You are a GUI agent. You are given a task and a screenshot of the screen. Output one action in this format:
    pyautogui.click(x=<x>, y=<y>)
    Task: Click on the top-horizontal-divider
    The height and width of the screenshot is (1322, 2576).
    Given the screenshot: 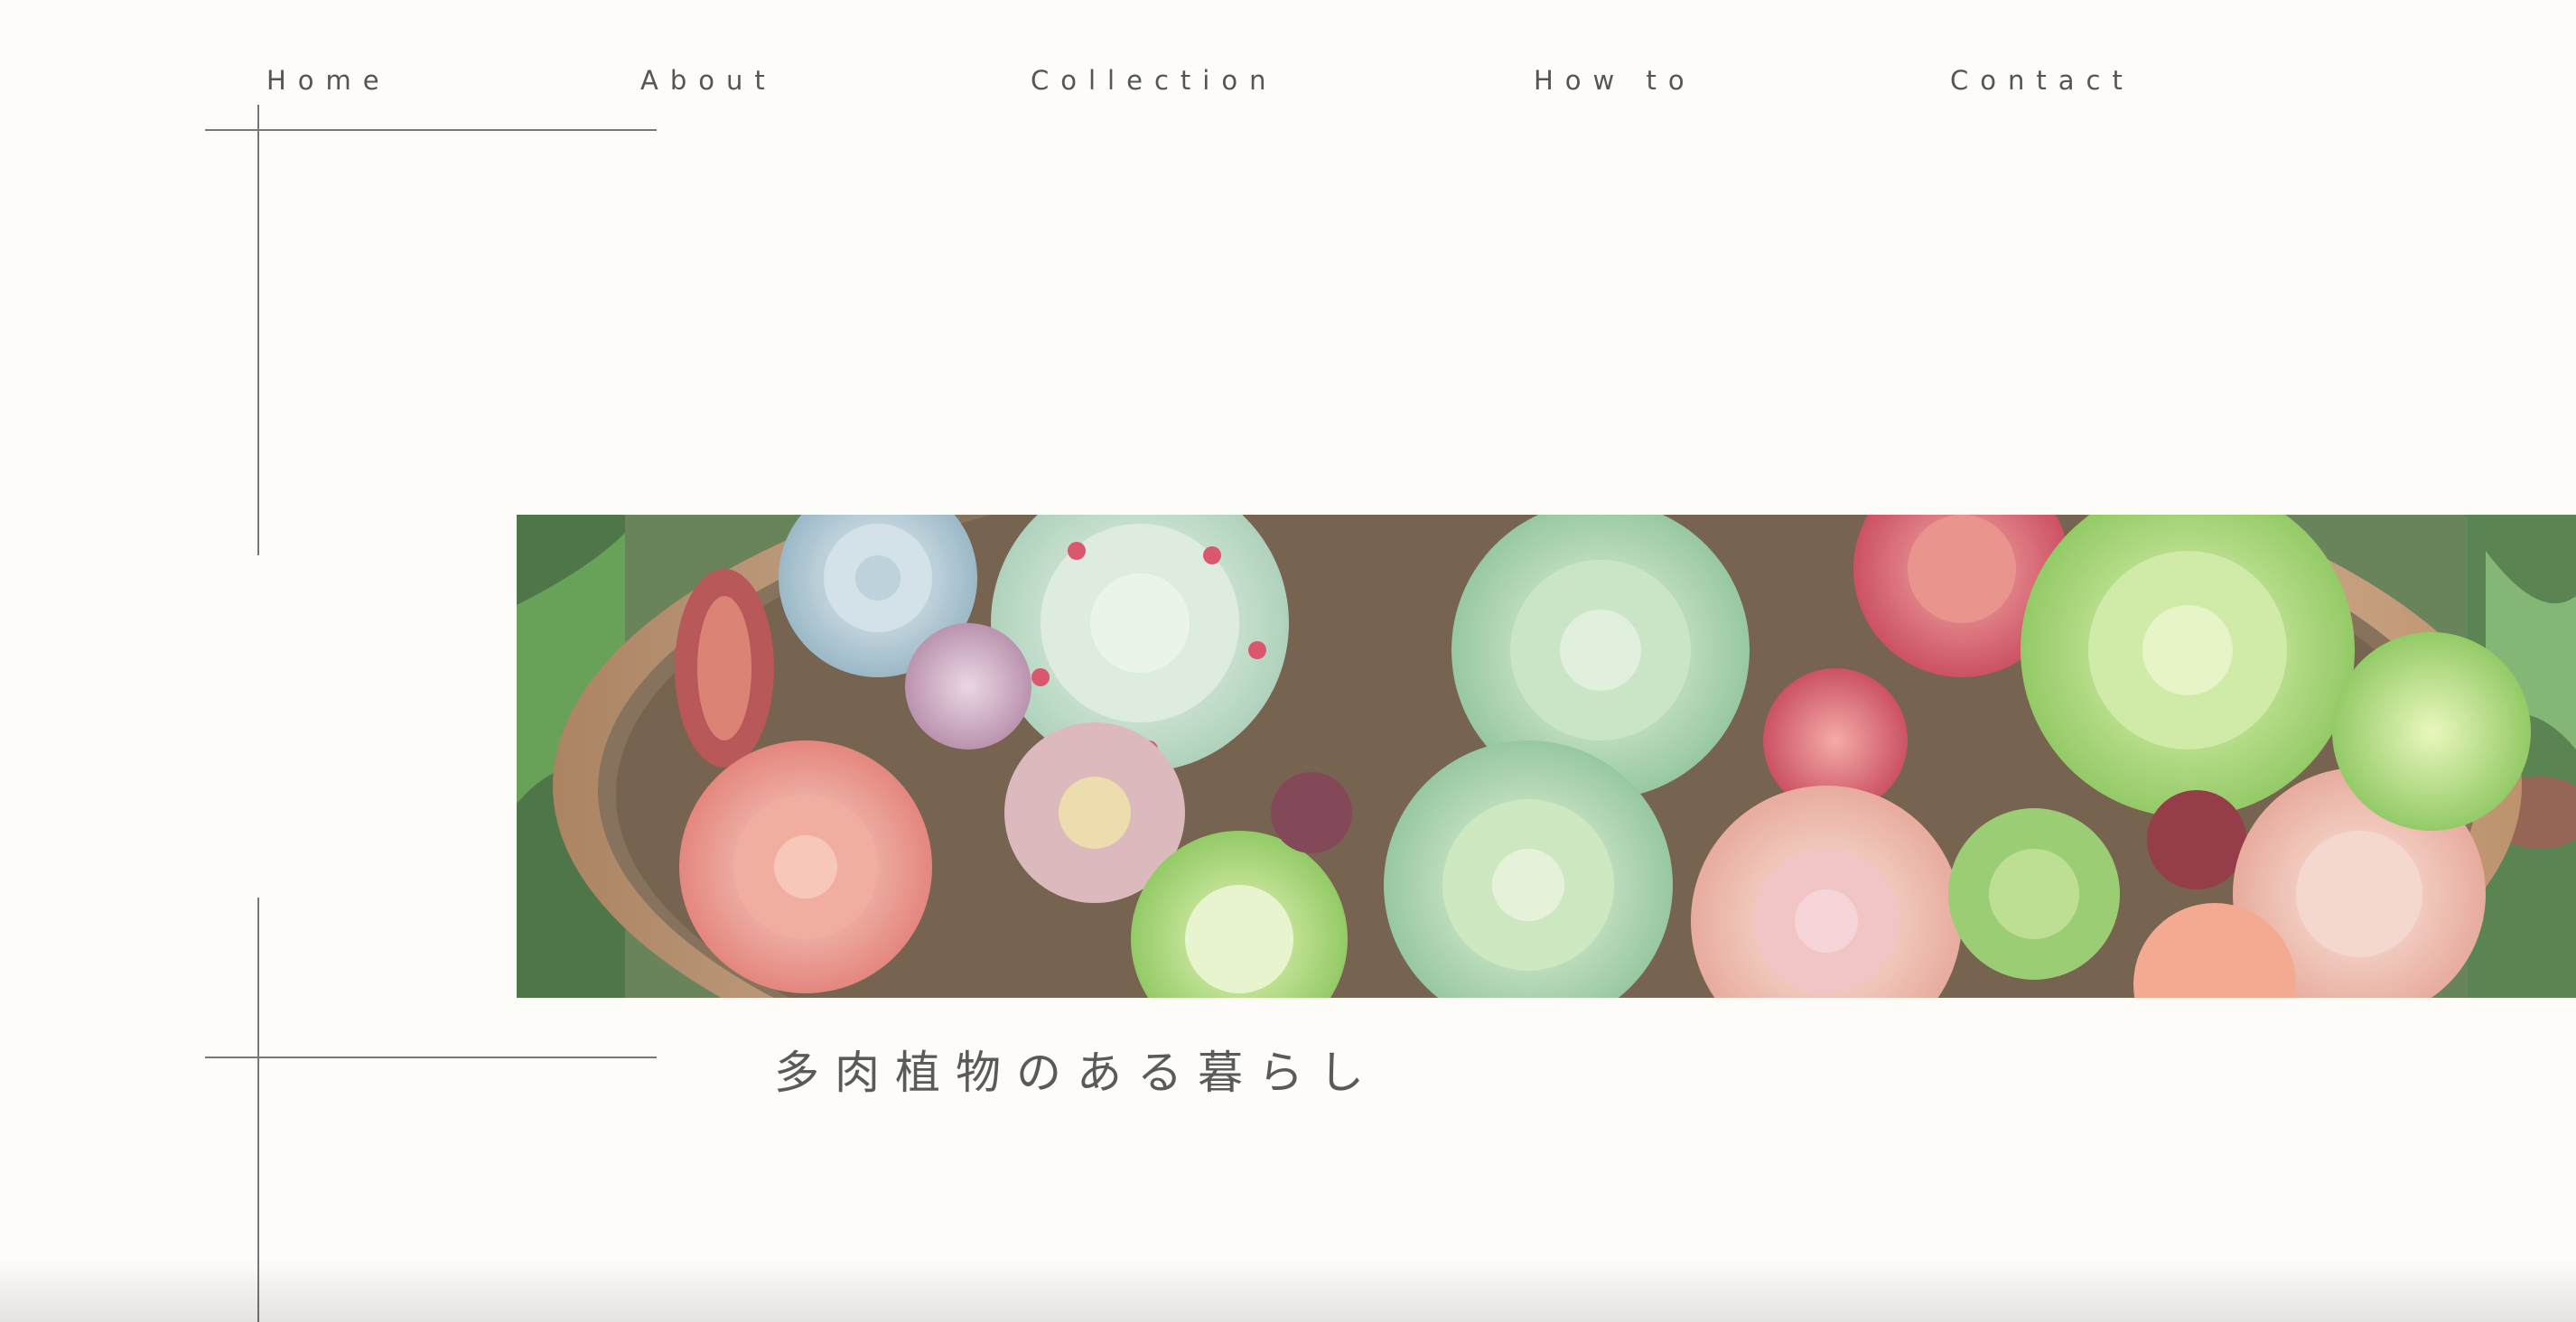 What is the action you would take?
    pyautogui.click(x=431, y=130)
    